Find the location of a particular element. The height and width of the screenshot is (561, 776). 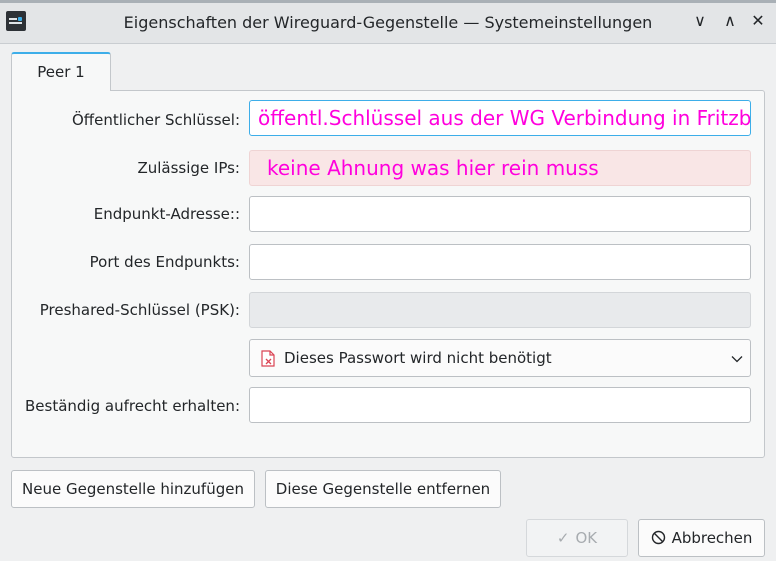

ok-button-label: OK is located at coordinates (586, 538).